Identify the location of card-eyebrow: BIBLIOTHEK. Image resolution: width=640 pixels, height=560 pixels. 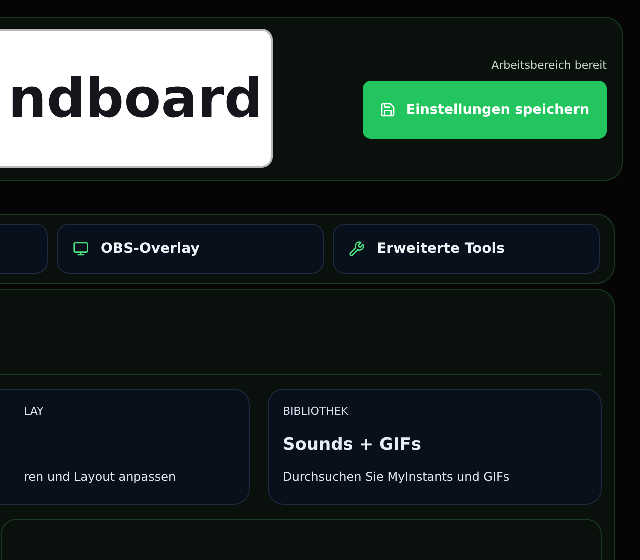
(316, 412).